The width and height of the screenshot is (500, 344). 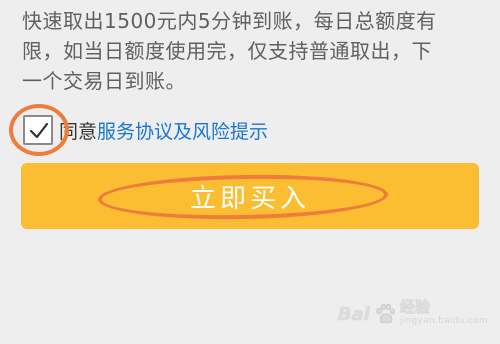 I want to click on buy-now-label: 立即买入, so click(x=249, y=198).